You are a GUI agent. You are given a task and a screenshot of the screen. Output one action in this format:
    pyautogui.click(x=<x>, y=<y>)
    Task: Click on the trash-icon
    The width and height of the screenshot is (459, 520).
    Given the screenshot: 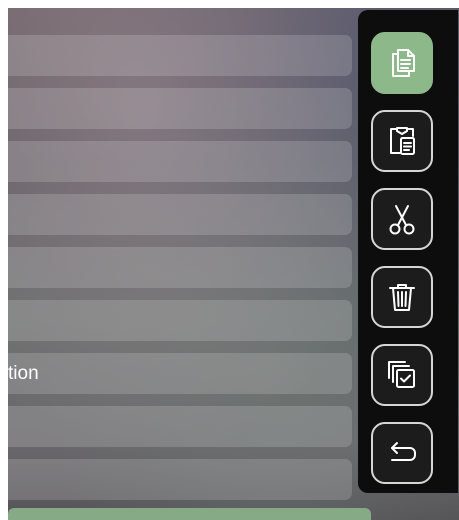 What is the action you would take?
    pyautogui.click(x=402, y=297)
    